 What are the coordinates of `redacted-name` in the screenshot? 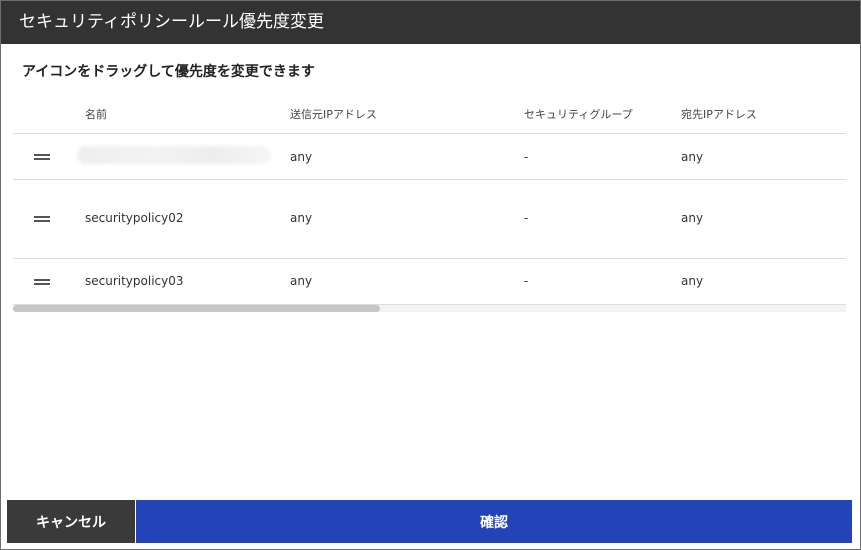 It's located at (174, 155).